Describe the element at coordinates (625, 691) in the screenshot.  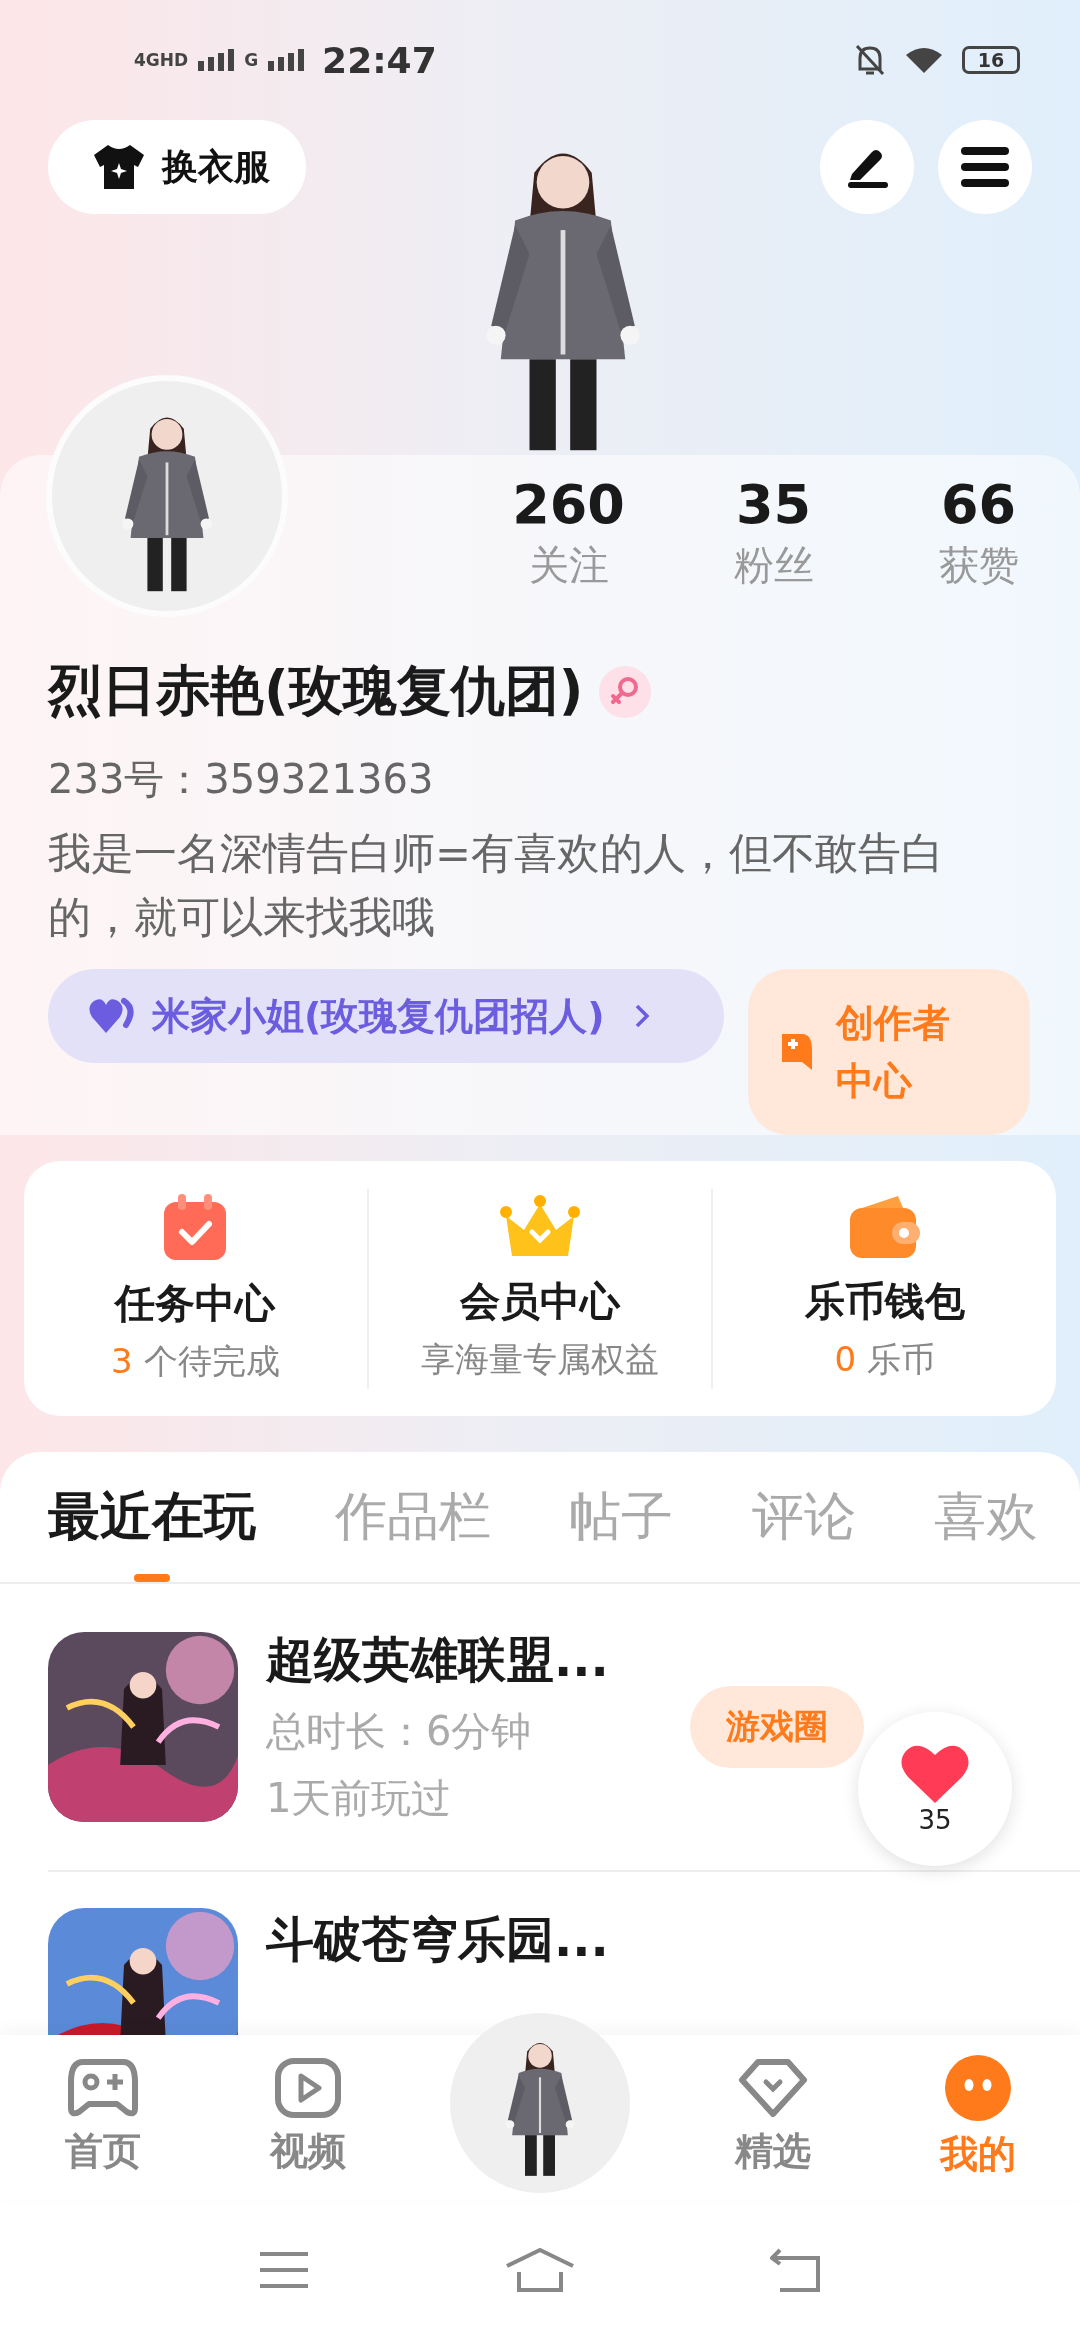
I see `female-icon` at that location.